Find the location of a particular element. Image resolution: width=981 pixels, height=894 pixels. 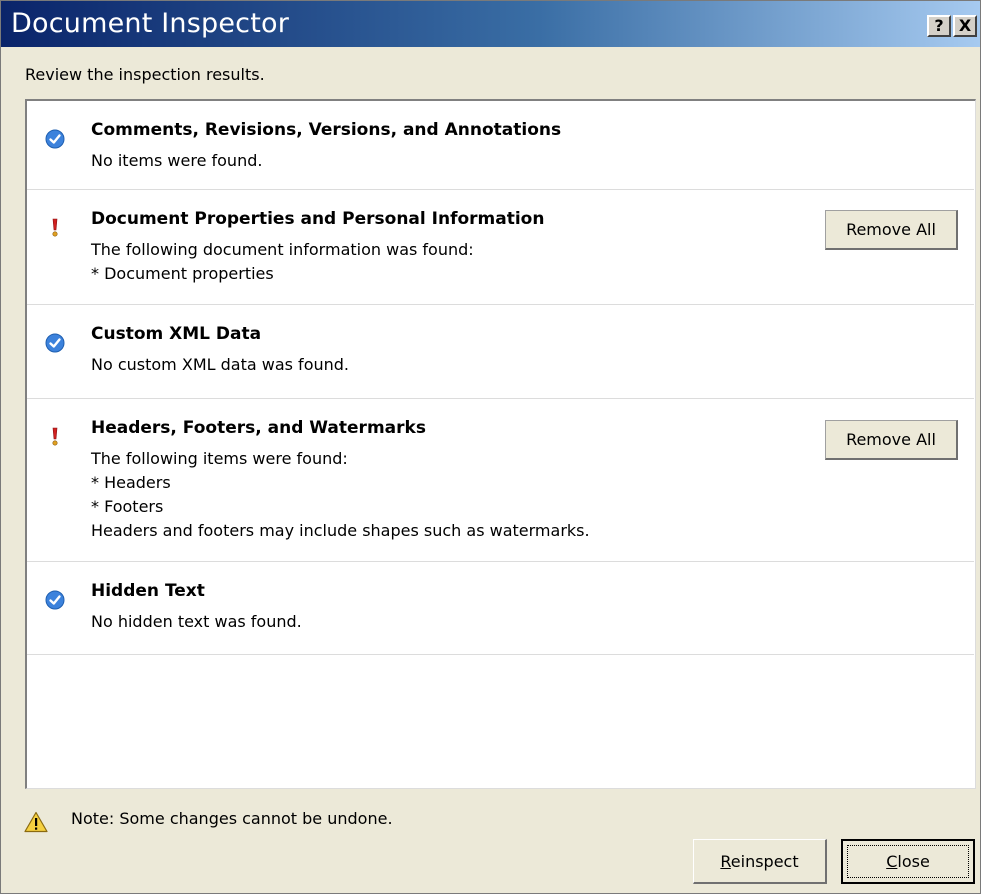

reinspect-access-key: R is located at coordinates (725, 861).